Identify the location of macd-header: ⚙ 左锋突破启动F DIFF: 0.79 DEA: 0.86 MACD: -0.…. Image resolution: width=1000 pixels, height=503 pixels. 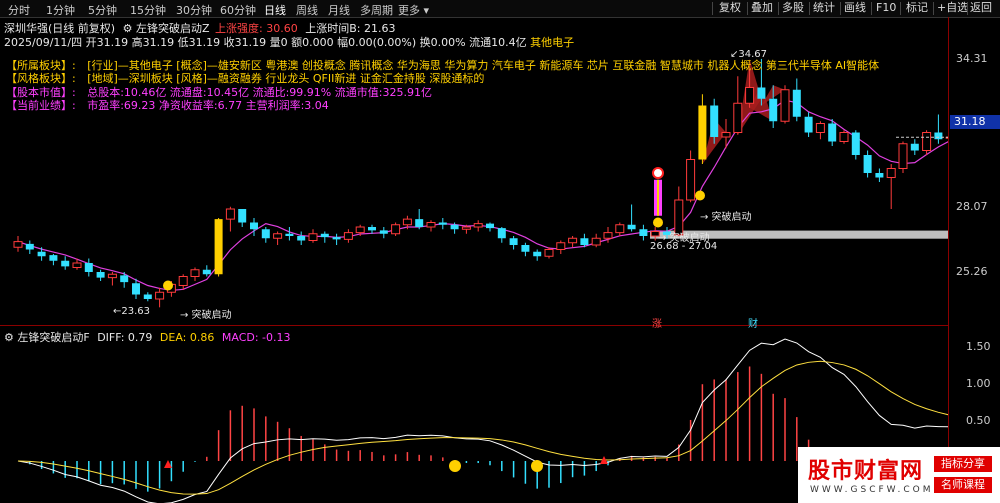
(147, 337).